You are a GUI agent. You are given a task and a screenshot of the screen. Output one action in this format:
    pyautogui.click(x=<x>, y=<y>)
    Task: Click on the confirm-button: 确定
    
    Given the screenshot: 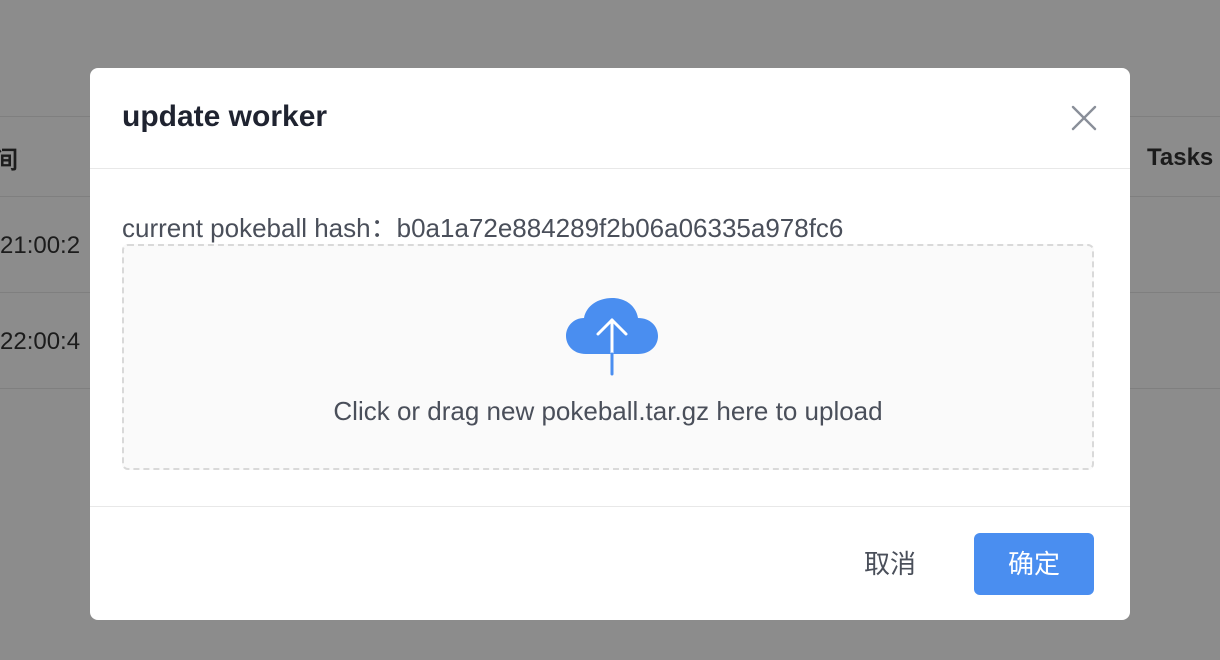 What is the action you would take?
    pyautogui.click(x=1034, y=564)
    